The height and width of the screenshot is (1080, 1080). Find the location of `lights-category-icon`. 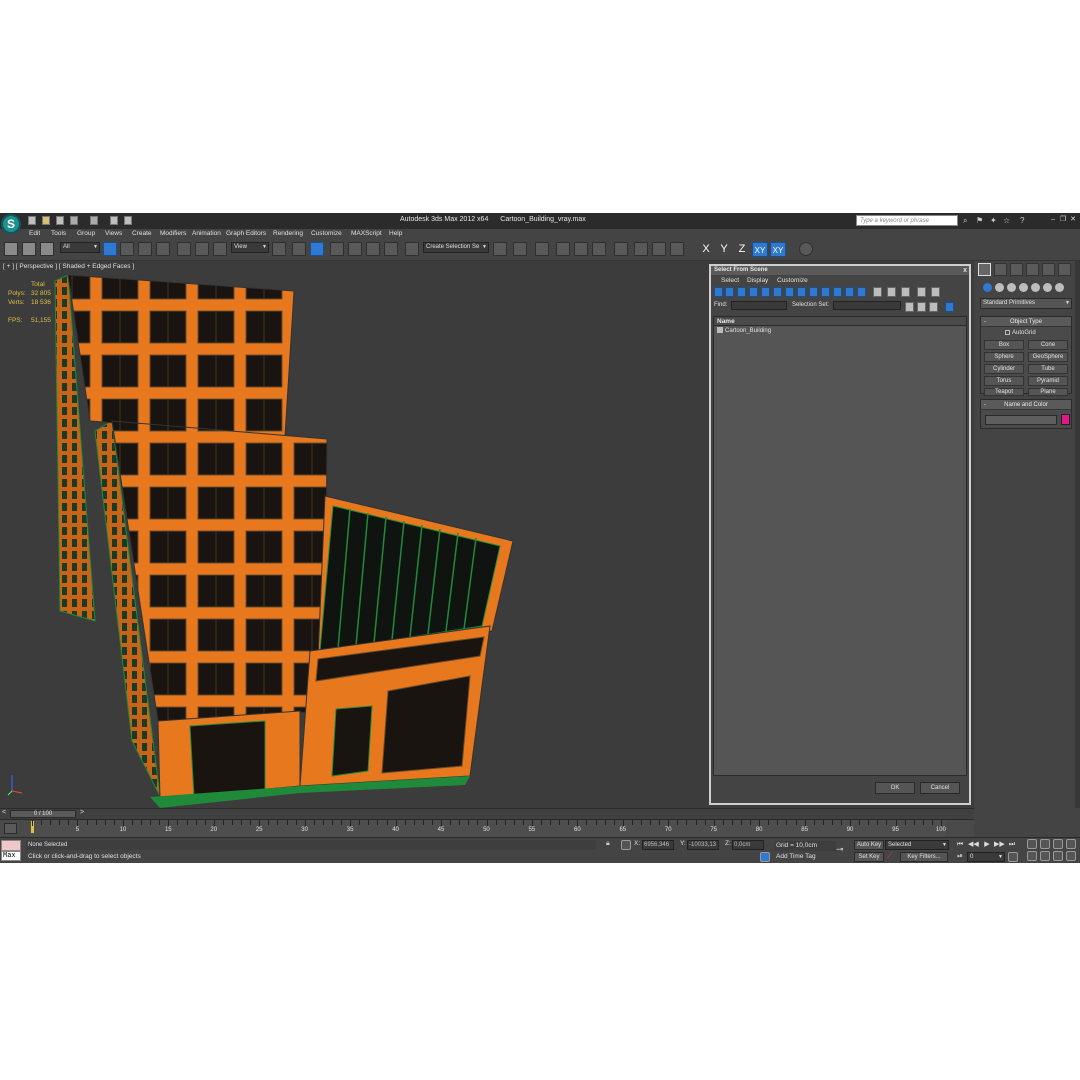

lights-category-icon is located at coordinates (1011, 287).